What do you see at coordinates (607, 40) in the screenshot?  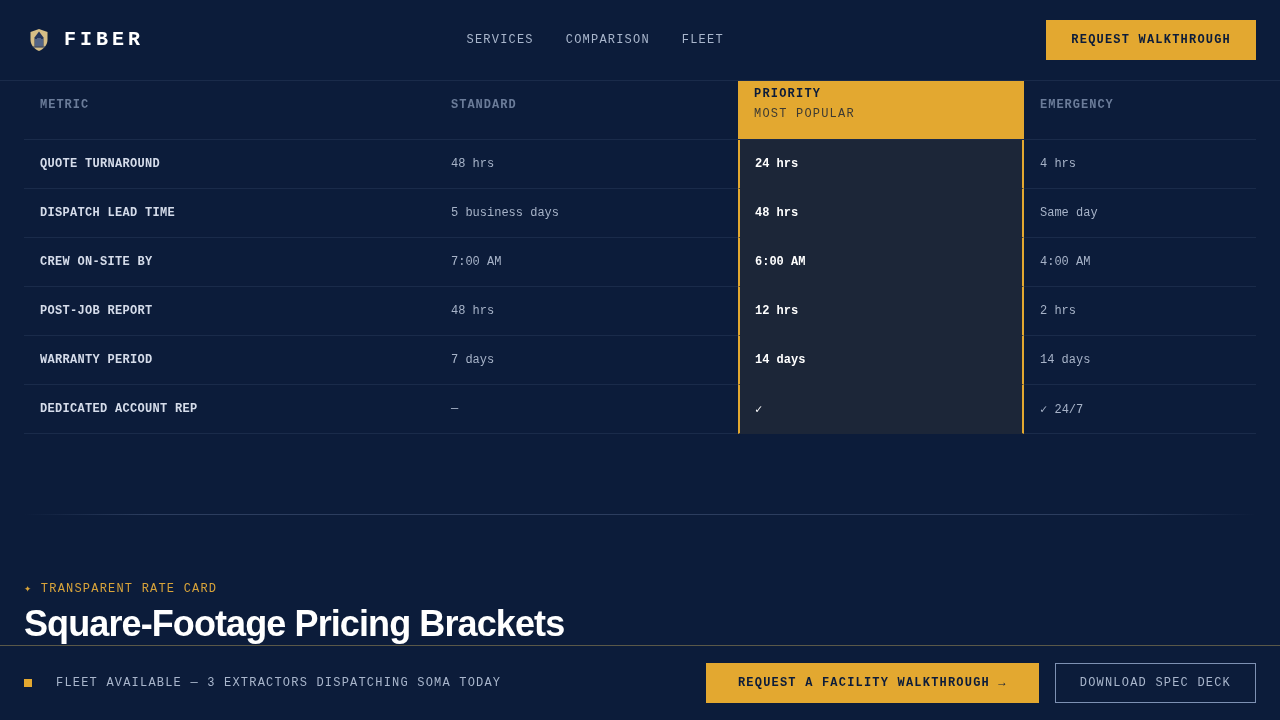 I see `nav-link: COMPARISON` at bounding box center [607, 40].